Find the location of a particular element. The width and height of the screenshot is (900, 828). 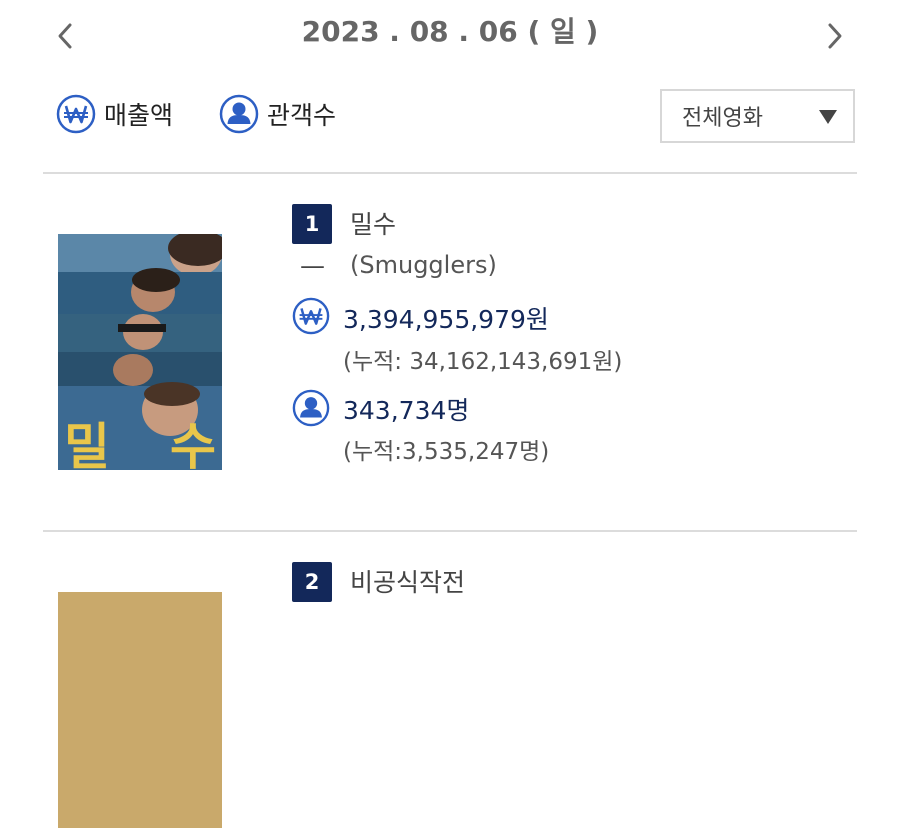

movie-filter-value: 전체영화 is located at coordinates (722, 118).